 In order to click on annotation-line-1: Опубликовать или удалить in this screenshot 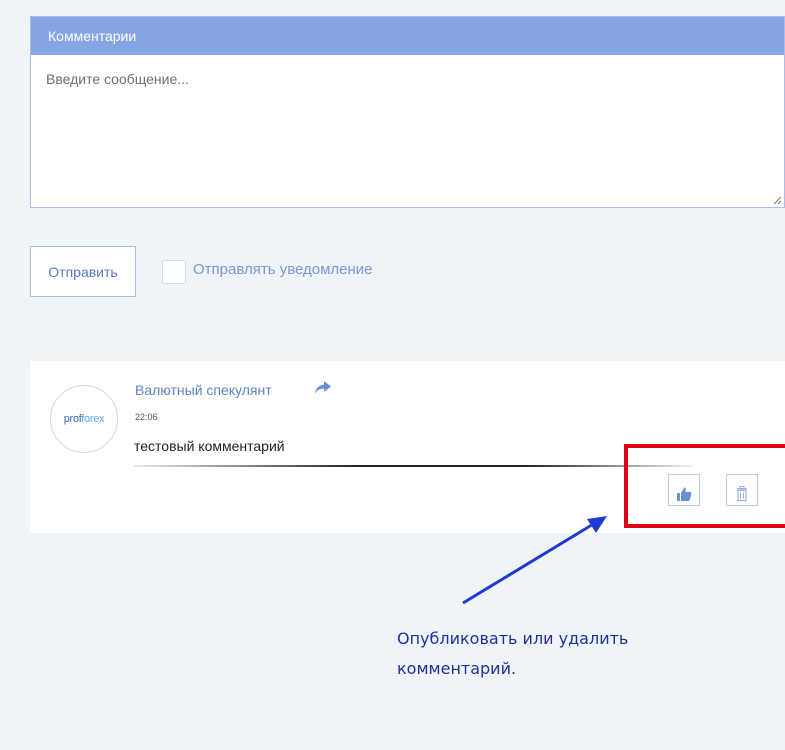, I will do `click(513, 638)`.